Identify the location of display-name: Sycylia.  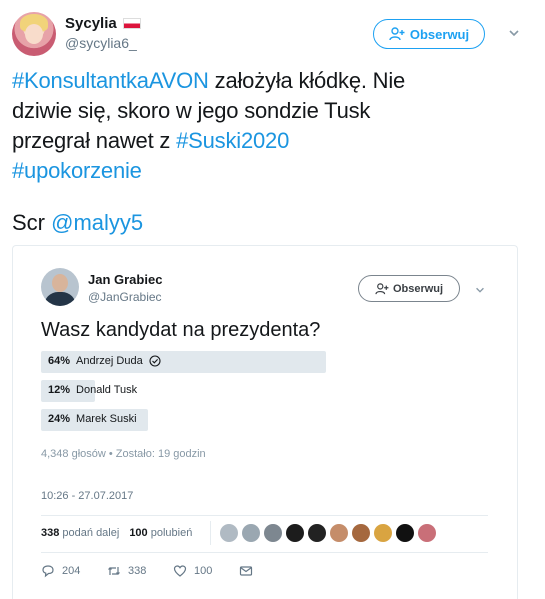
(103, 23).